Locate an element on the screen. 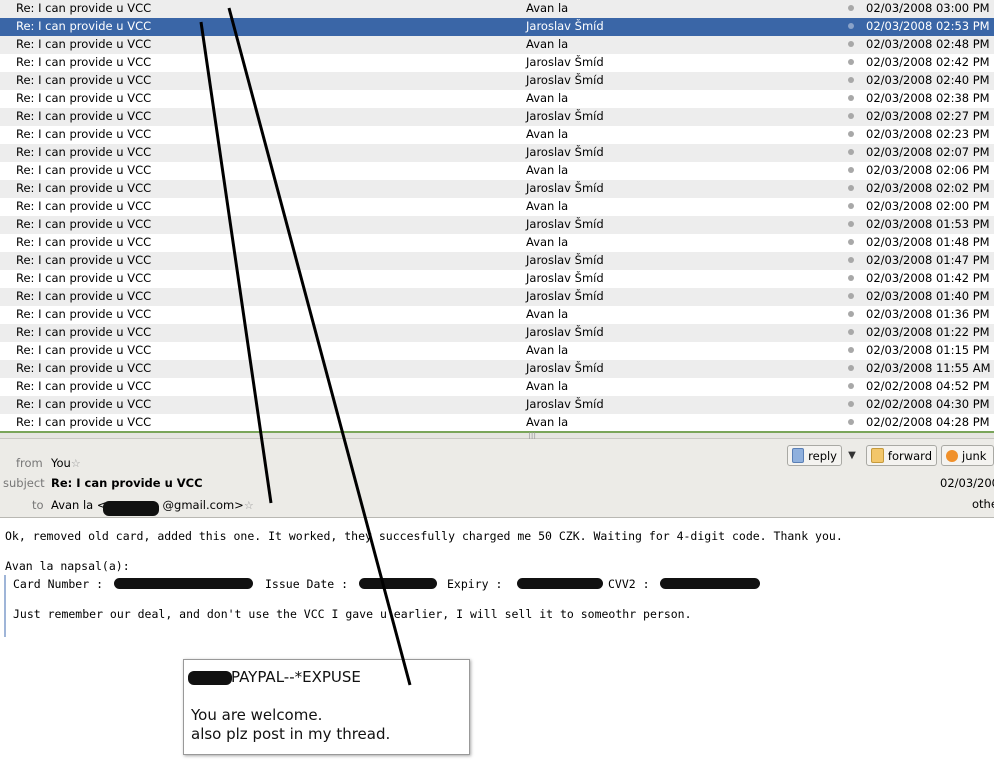 Image resolution: width=994 pixels, height=761 pixels. issue-date-label: Issue Date : is located at coordinates (307, 584).